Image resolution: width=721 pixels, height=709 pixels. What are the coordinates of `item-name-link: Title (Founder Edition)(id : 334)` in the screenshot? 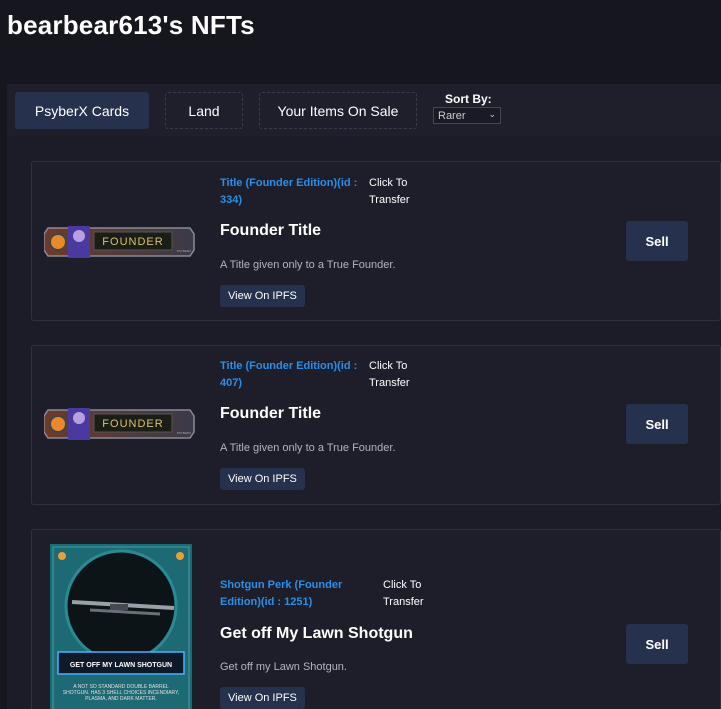 It's located at (290, 192).